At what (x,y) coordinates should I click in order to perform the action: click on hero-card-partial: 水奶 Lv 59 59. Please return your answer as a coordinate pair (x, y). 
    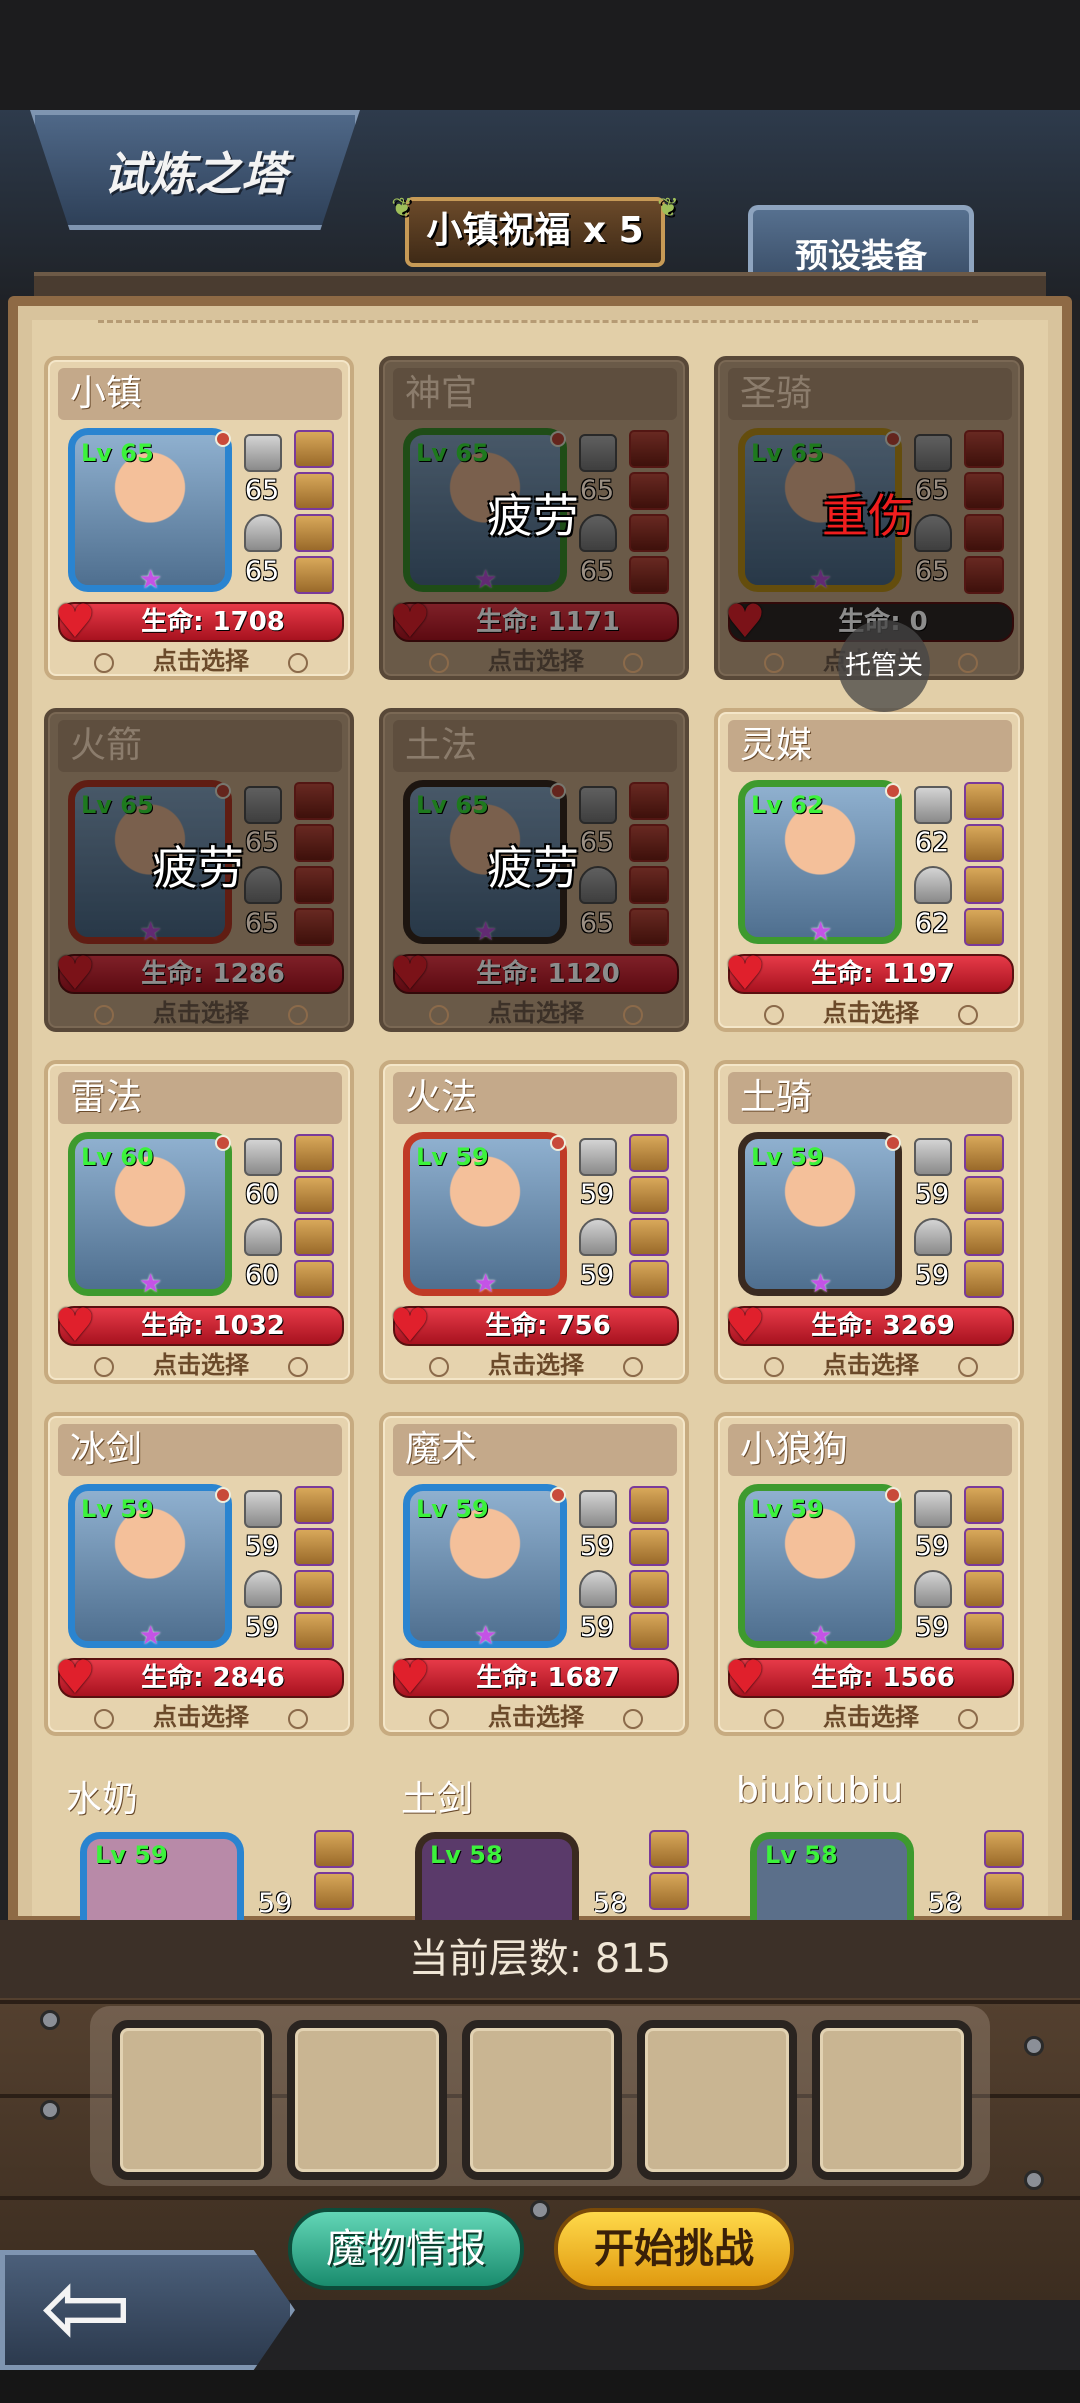
    Looking at the image, I should click on (199, 1851).